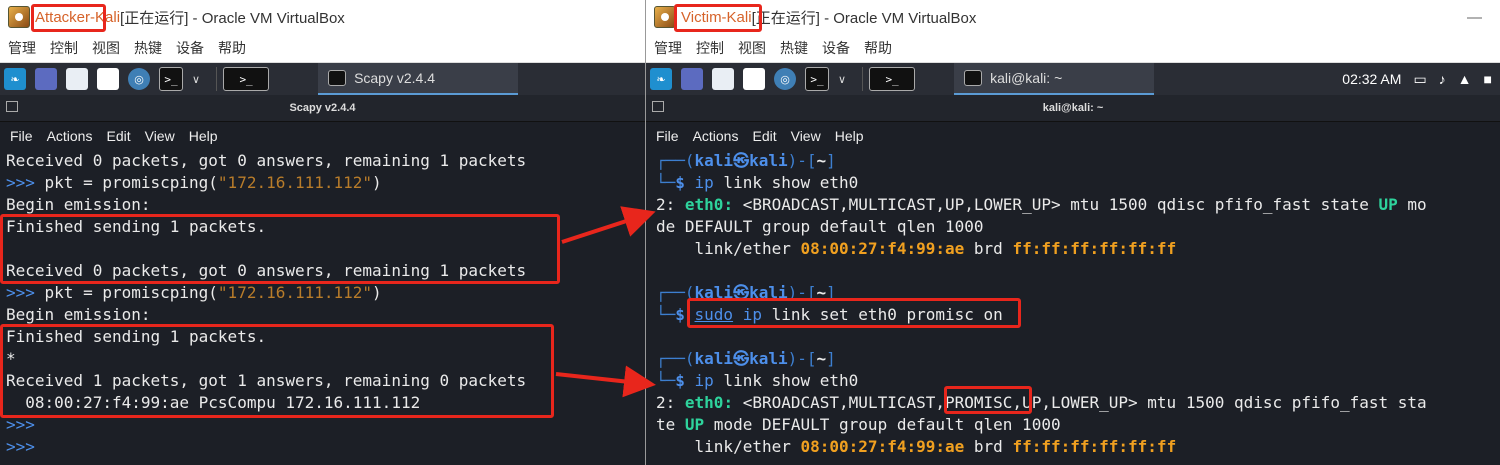 Image resolution: width=1500 pixels, height=465 pixels. I want to click on kali-panel: ❧ ◎ >_ ∨ >_ Scapy v2.4.4, so click(322, 79).